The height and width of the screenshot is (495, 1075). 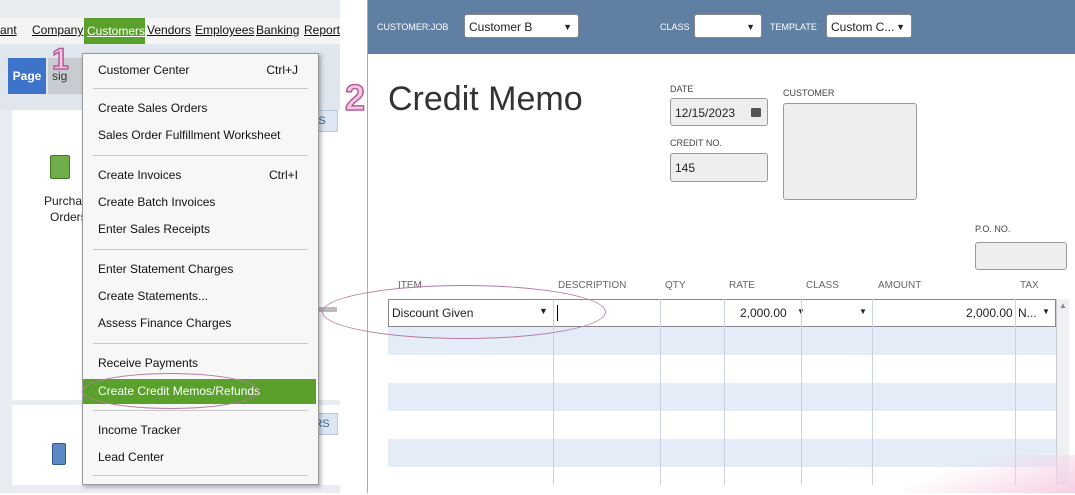 I want to click on menu-item-create-batch-invoices: Create Batch Invoices, so click(x=199, y=202).